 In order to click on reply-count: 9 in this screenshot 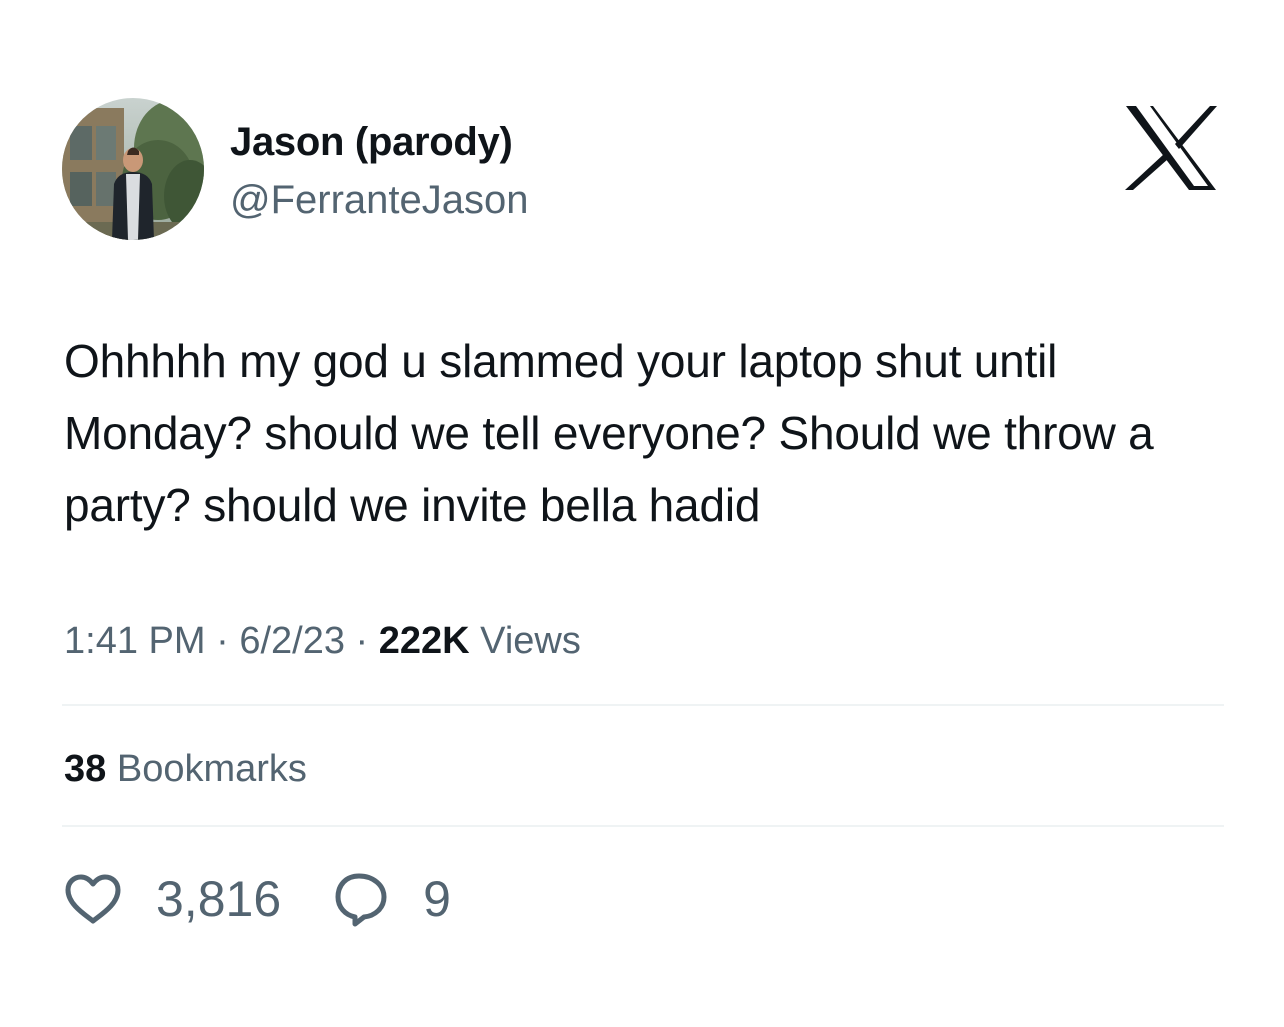, I will do `click(437, 899)`.